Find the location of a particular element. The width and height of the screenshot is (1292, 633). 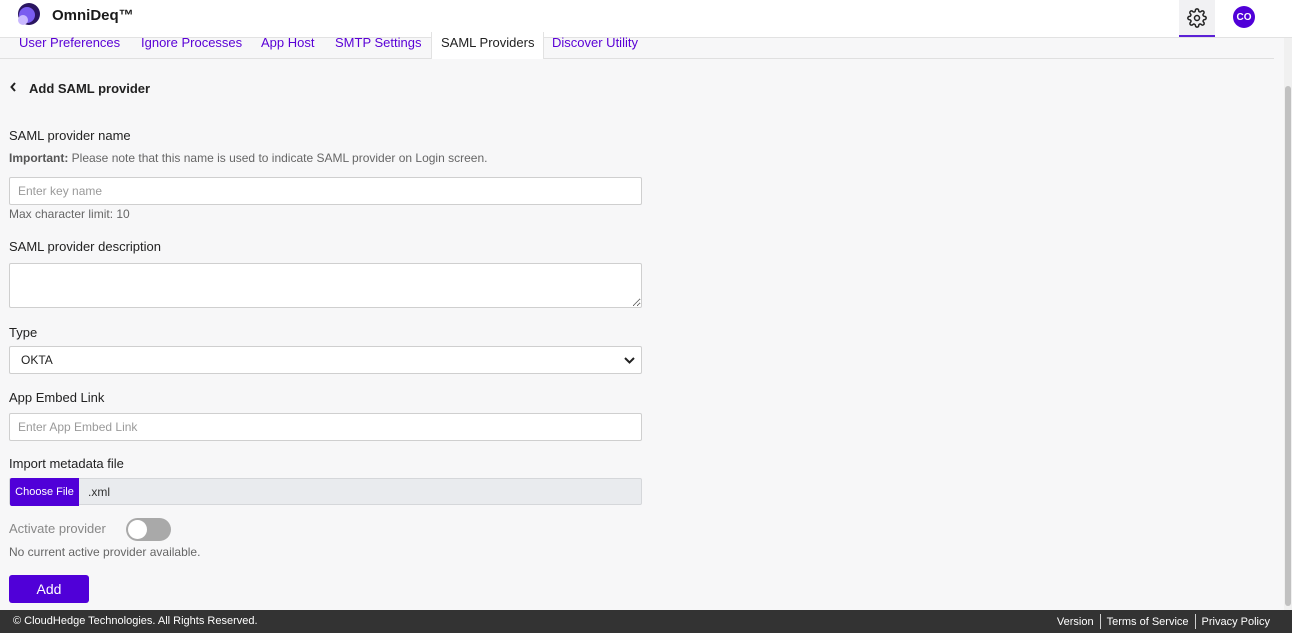

metadata-file-input: Choose File .xml is located at coordinates (325, 492).